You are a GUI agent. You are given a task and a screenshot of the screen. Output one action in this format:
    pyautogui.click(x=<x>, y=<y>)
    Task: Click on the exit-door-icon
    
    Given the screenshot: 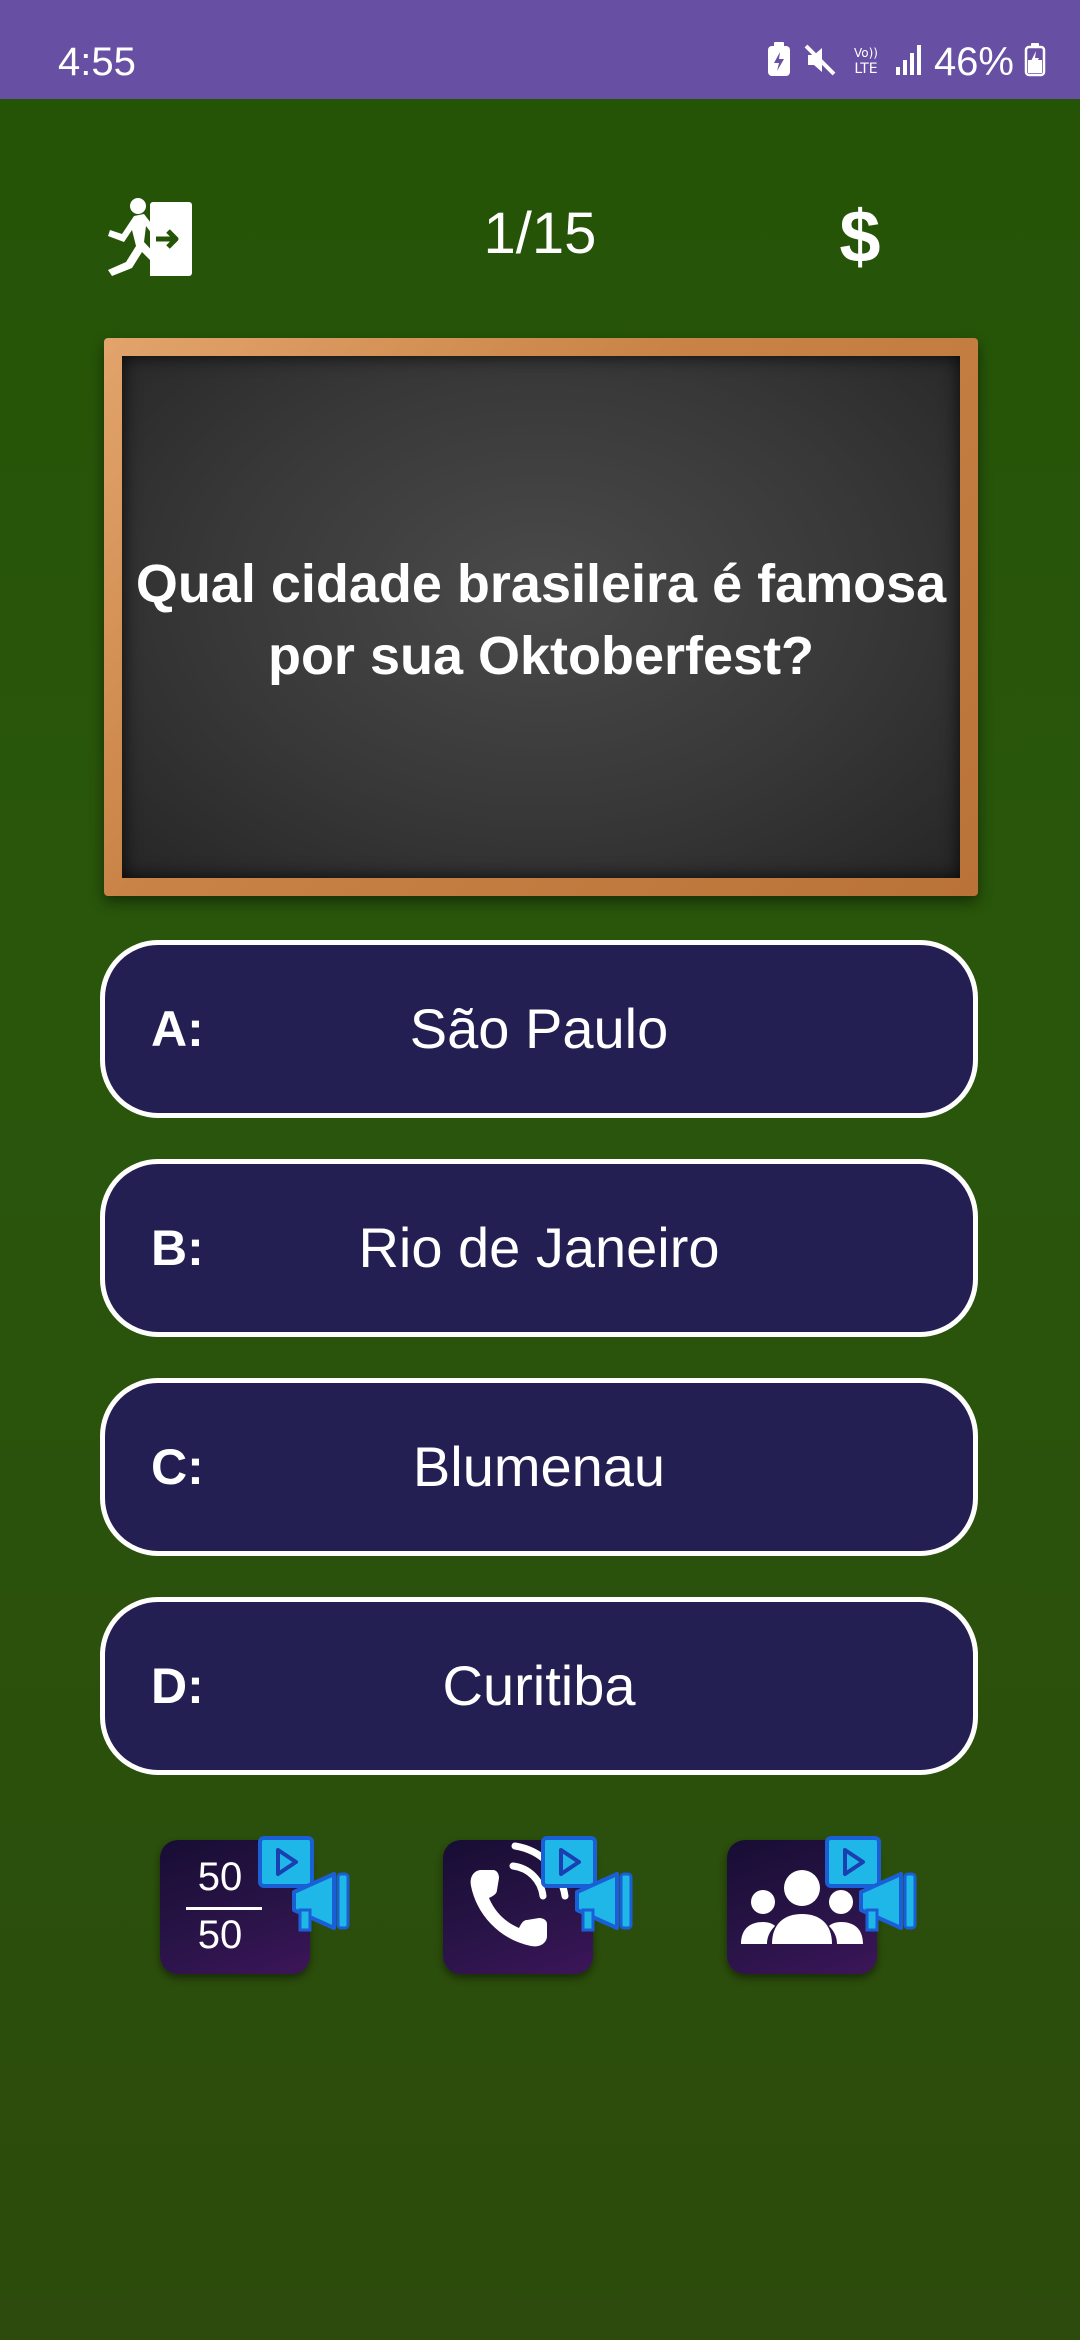 What is the action you would take?
    pyautogui.click(x=150, y=237)
    